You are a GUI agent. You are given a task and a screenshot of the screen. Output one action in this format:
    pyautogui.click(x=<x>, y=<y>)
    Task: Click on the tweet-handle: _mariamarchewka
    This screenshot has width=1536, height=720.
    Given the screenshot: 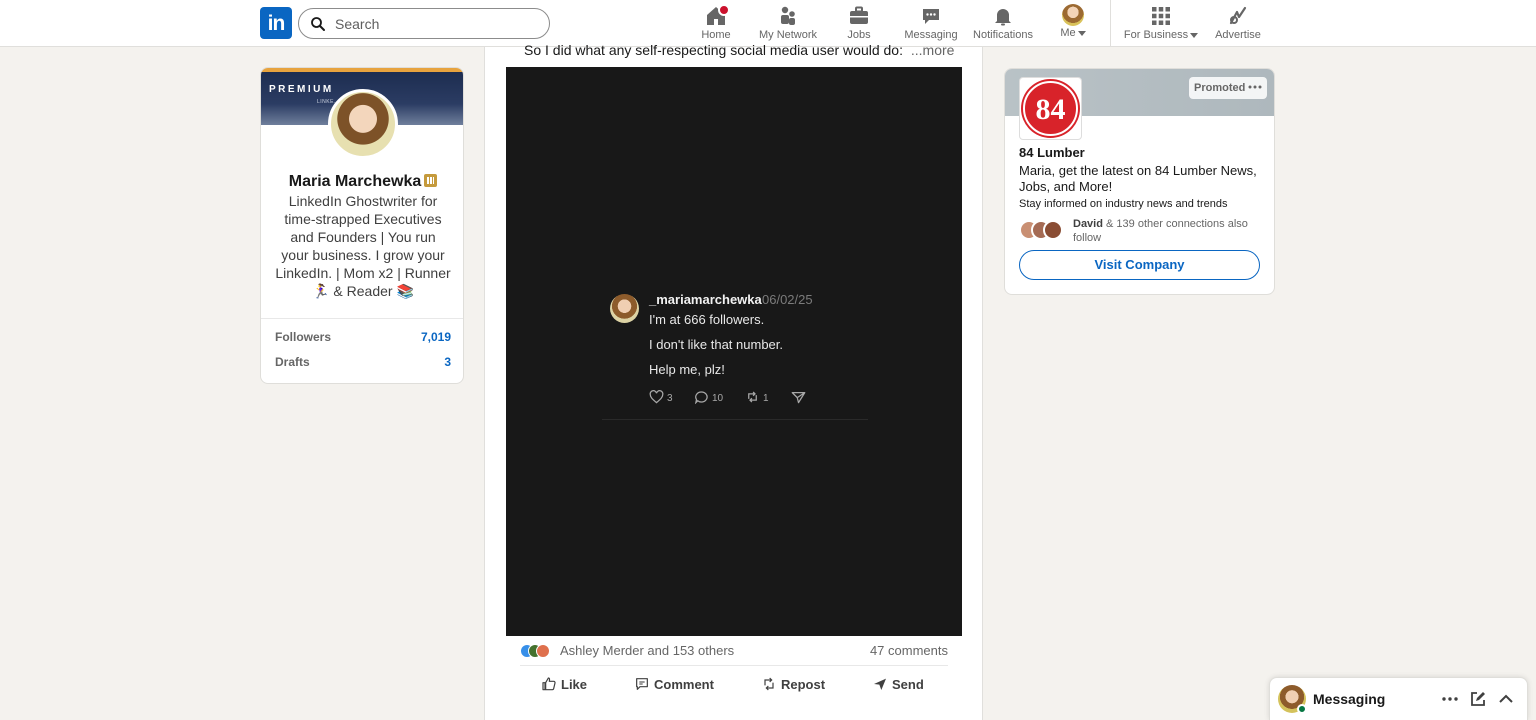 What is the action you would take?
    pyautogui.click(x=705, y=299)
    